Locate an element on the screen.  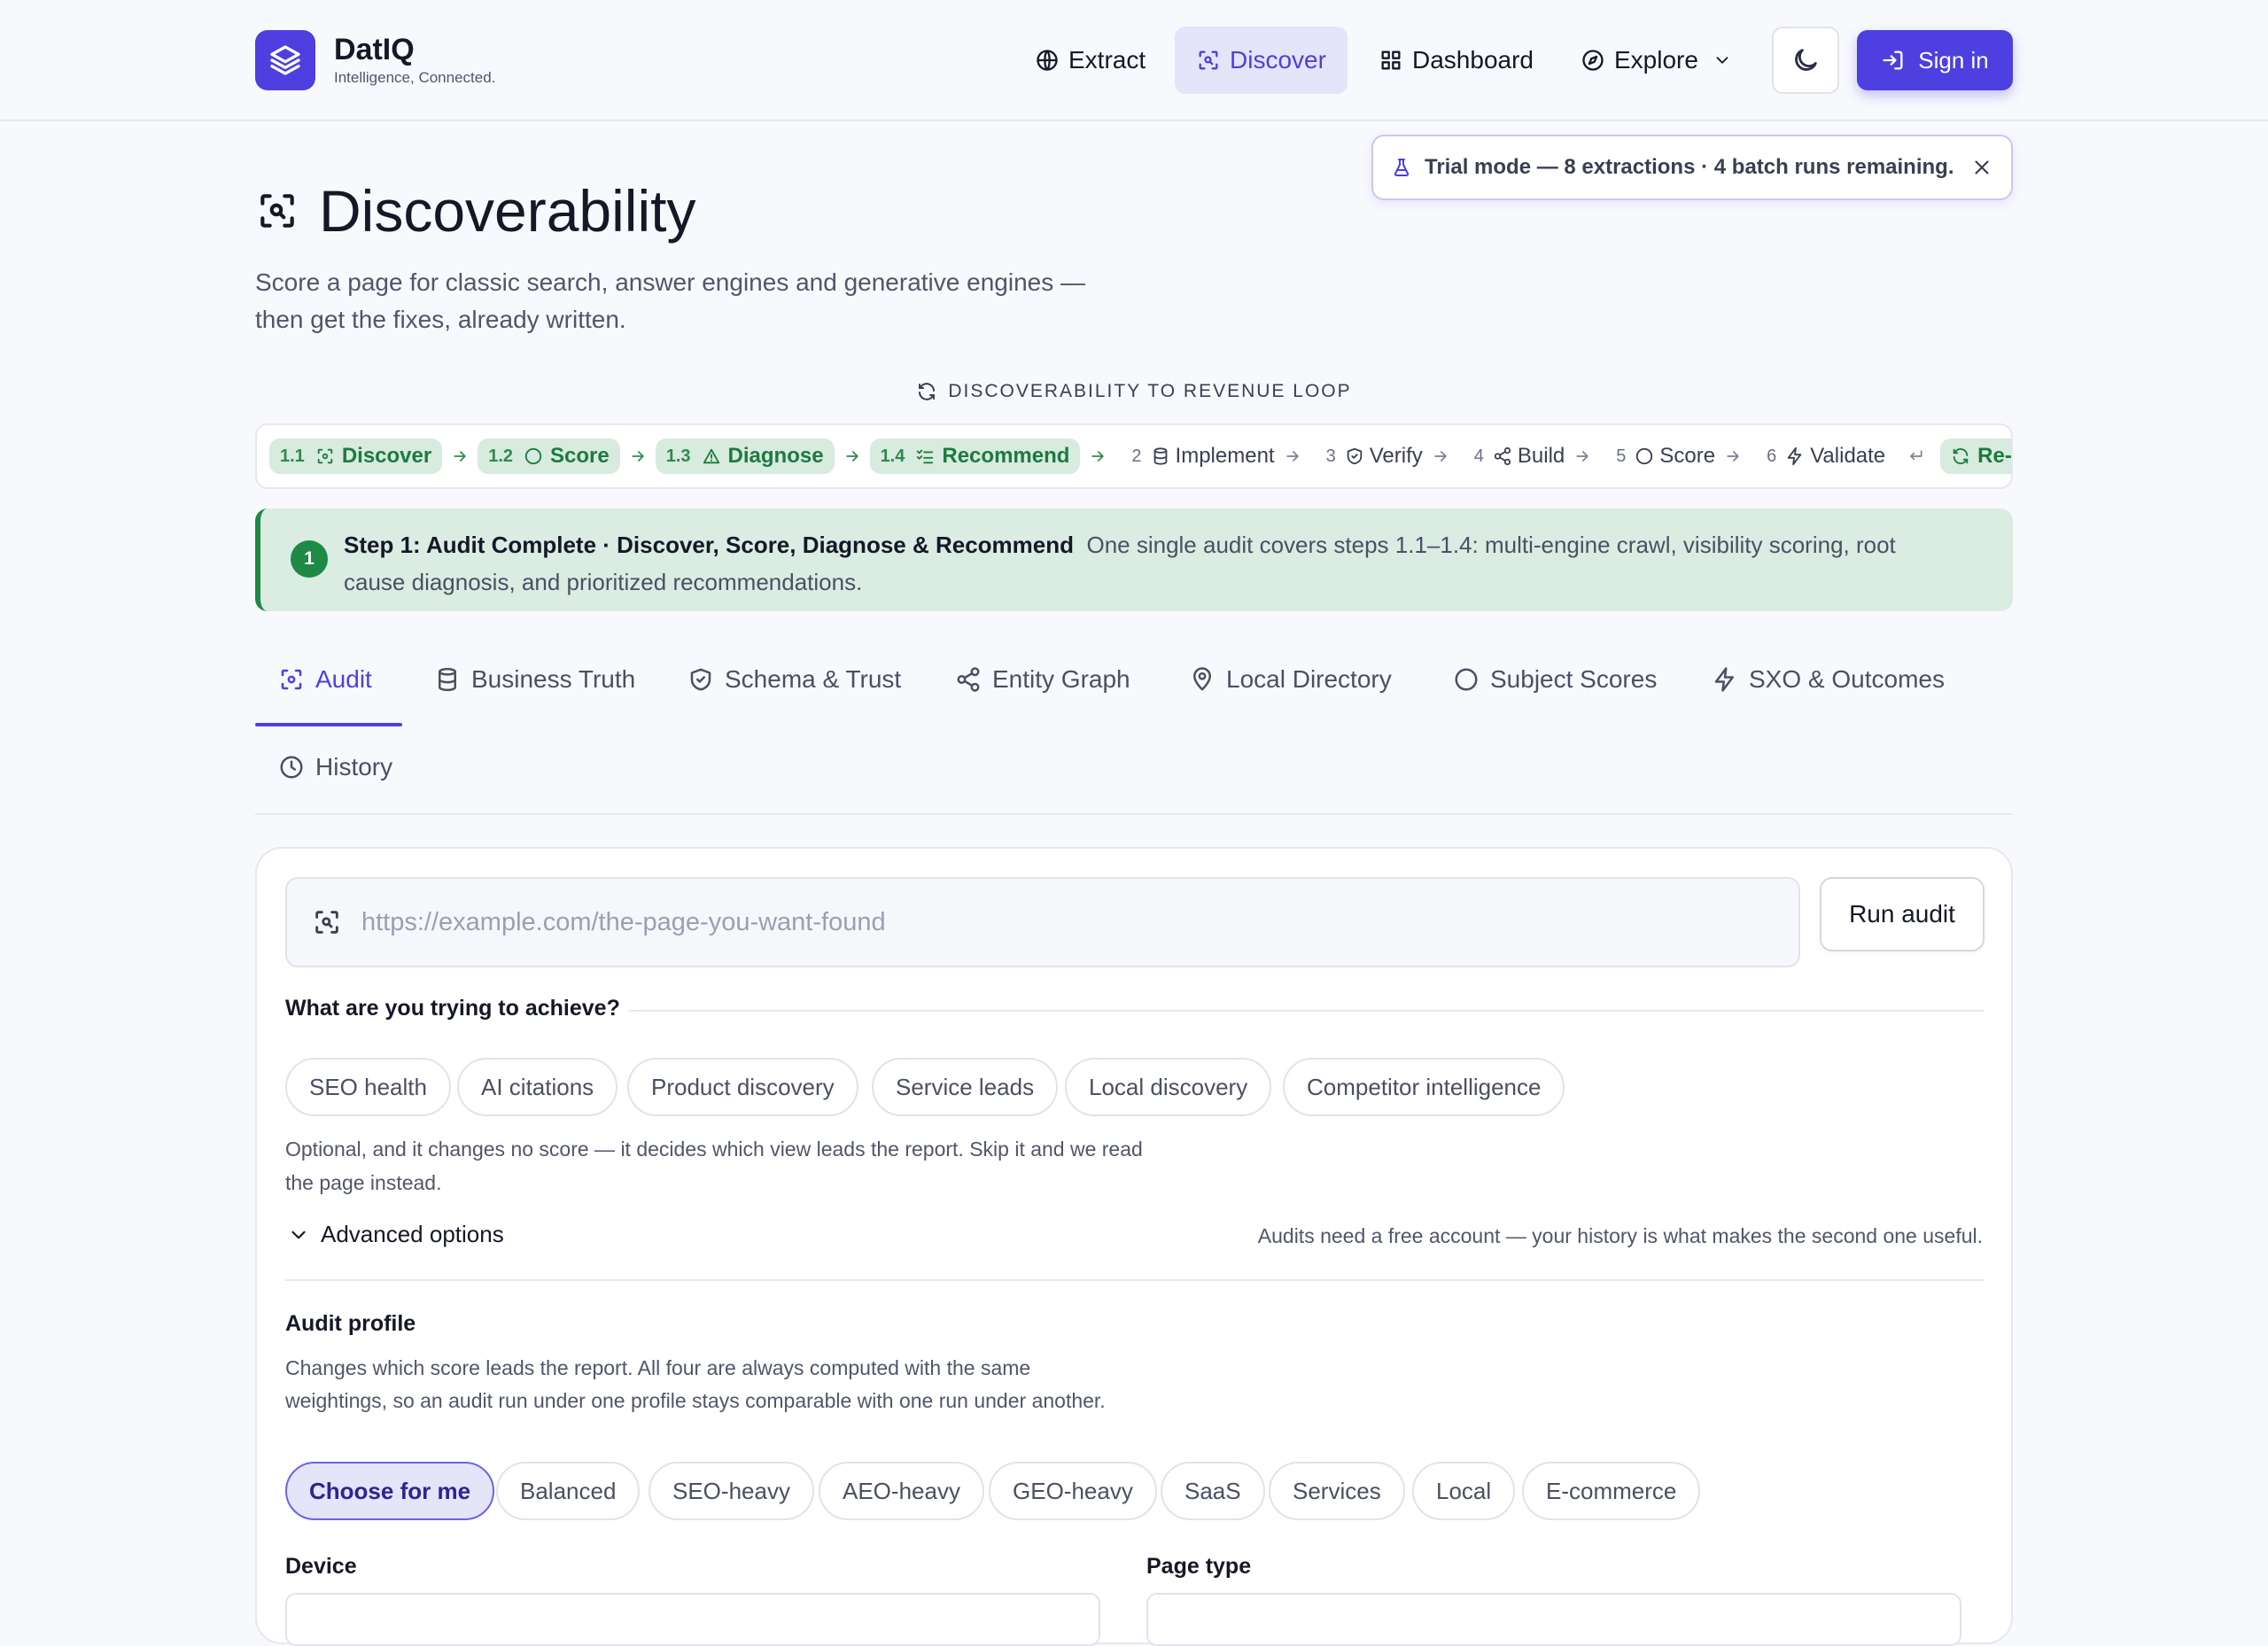
profile-chip-aeo-heavy: AEO-heavy is located at coordinates (901, 1491).